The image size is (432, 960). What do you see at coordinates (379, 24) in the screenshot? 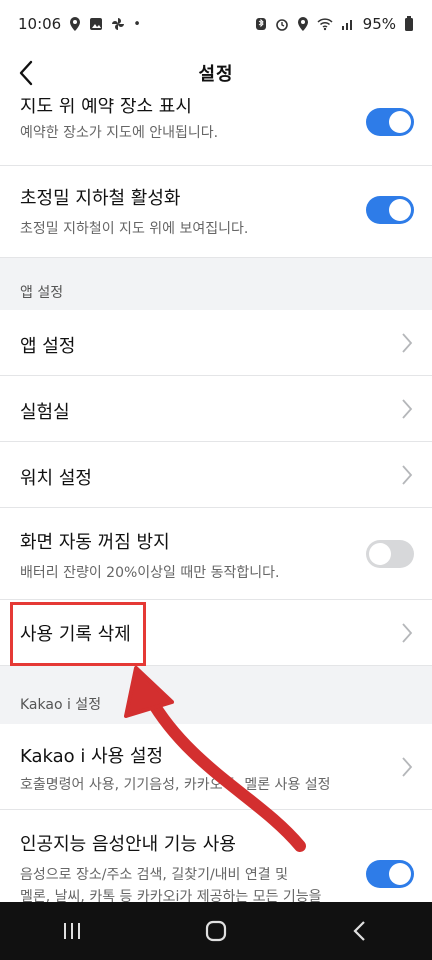
I see `battery-level: 95%` at bounding box center [379, 24].